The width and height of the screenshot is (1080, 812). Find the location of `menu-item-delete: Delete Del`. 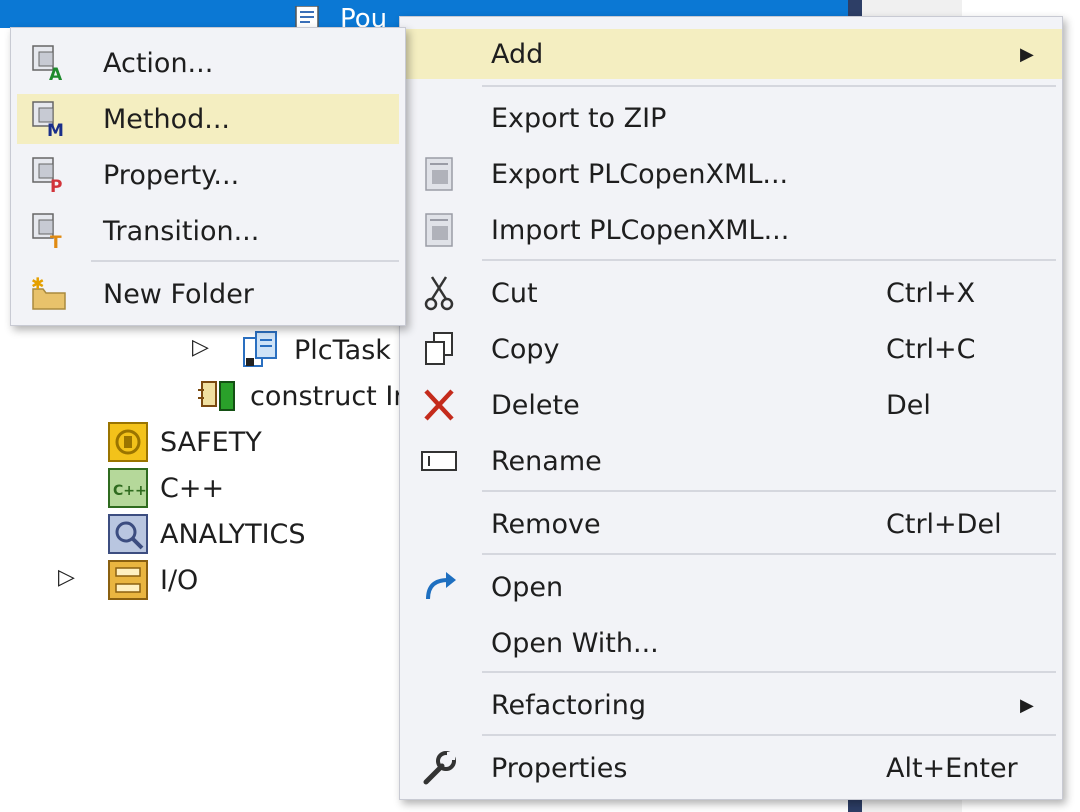

menu-item-delete: Delete Del is located at coordinates (731, 405).